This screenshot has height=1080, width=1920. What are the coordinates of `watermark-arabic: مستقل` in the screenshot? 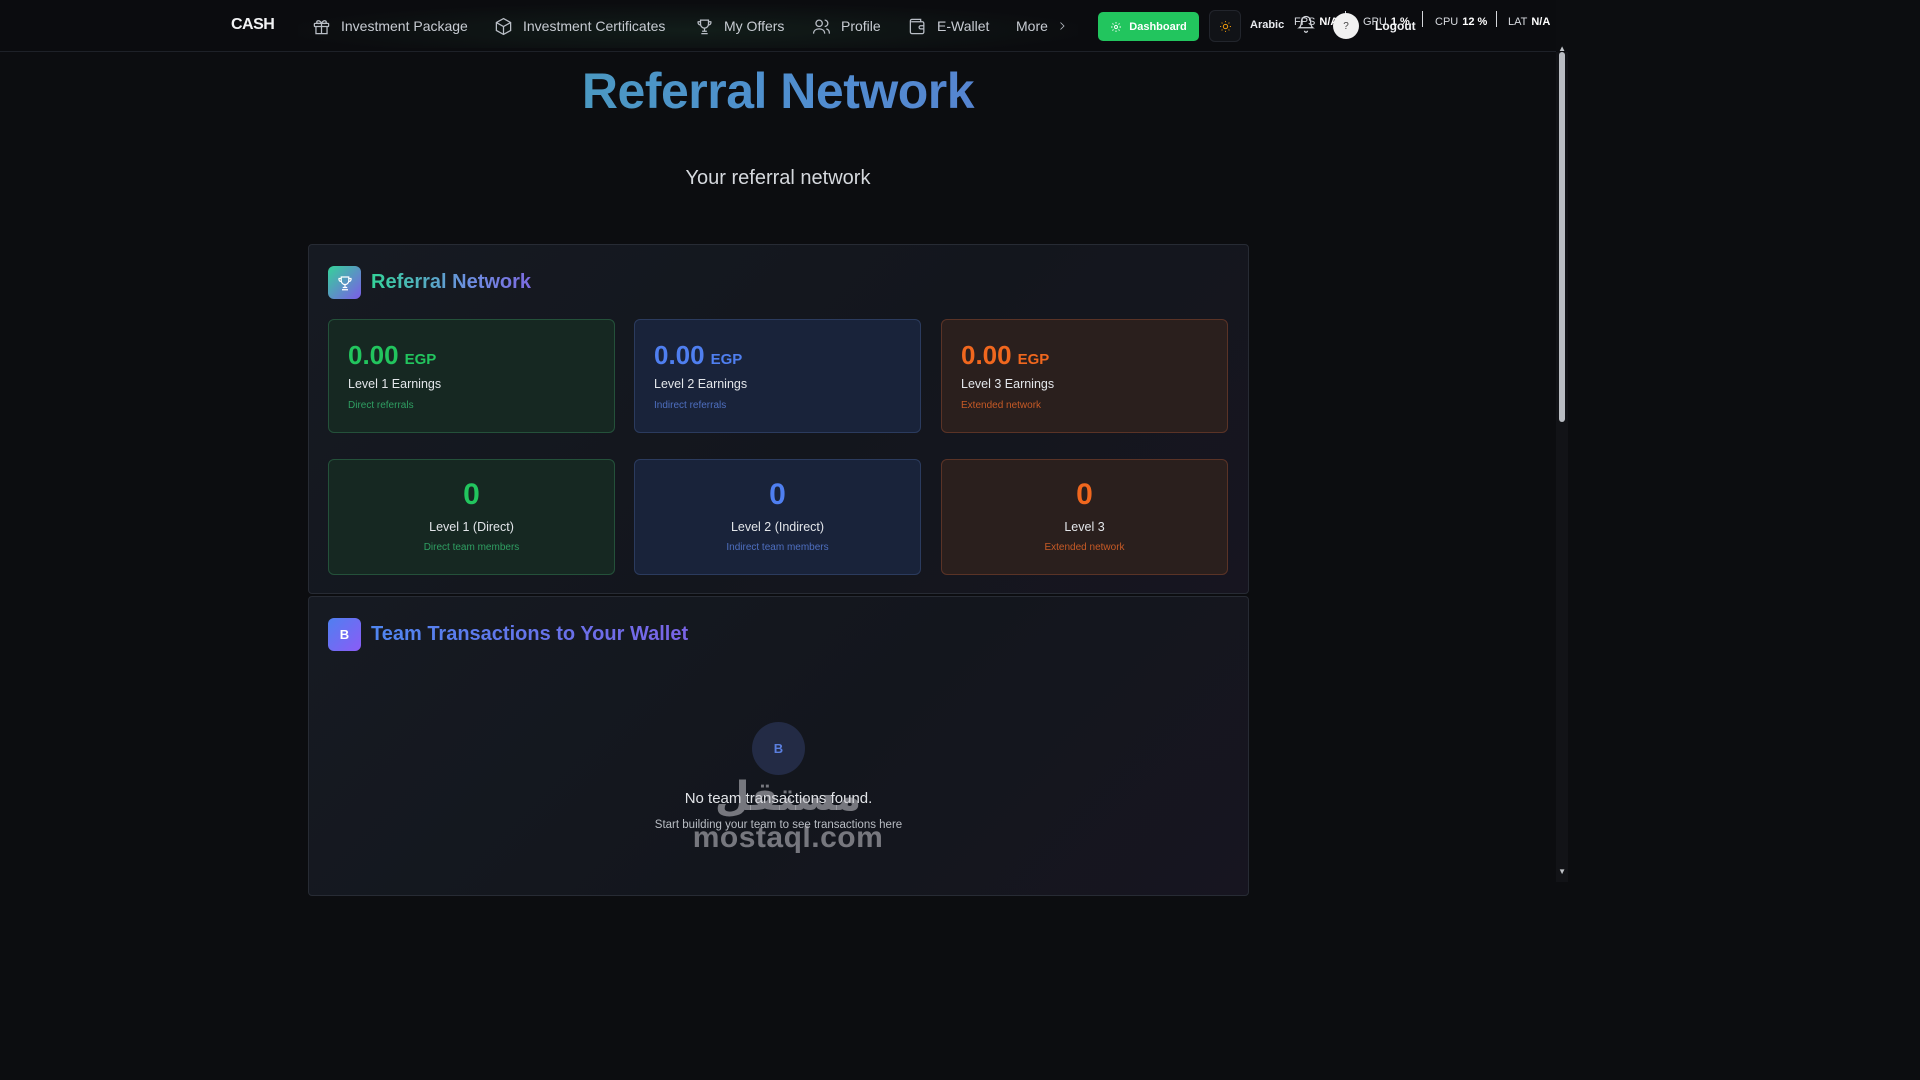 It's located at (788, 797).